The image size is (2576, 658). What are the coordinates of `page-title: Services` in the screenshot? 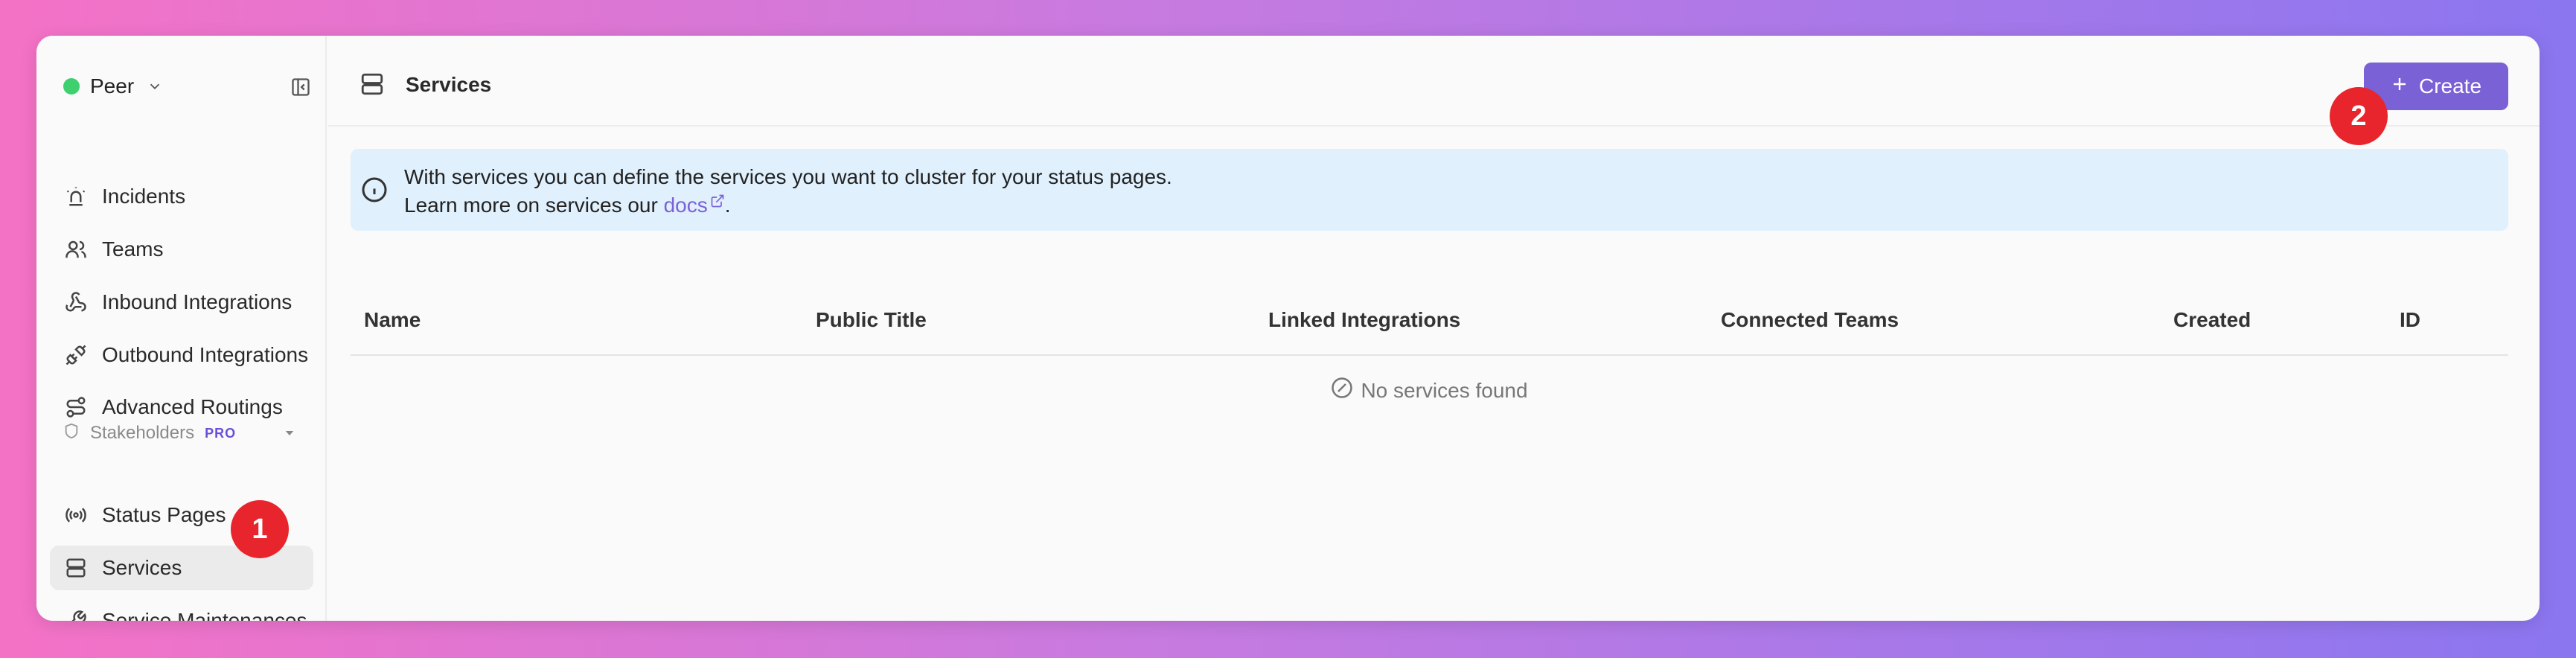 It's located at (449, 84).